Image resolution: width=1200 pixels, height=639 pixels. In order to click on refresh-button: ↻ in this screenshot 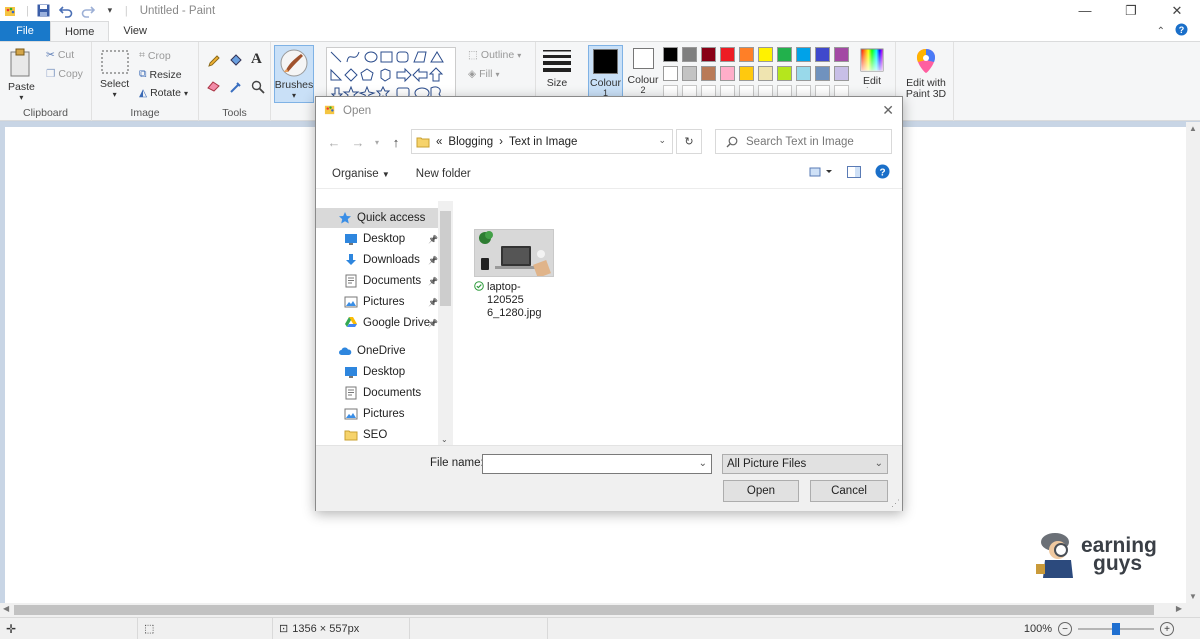, I will do `click(689, 141)`.